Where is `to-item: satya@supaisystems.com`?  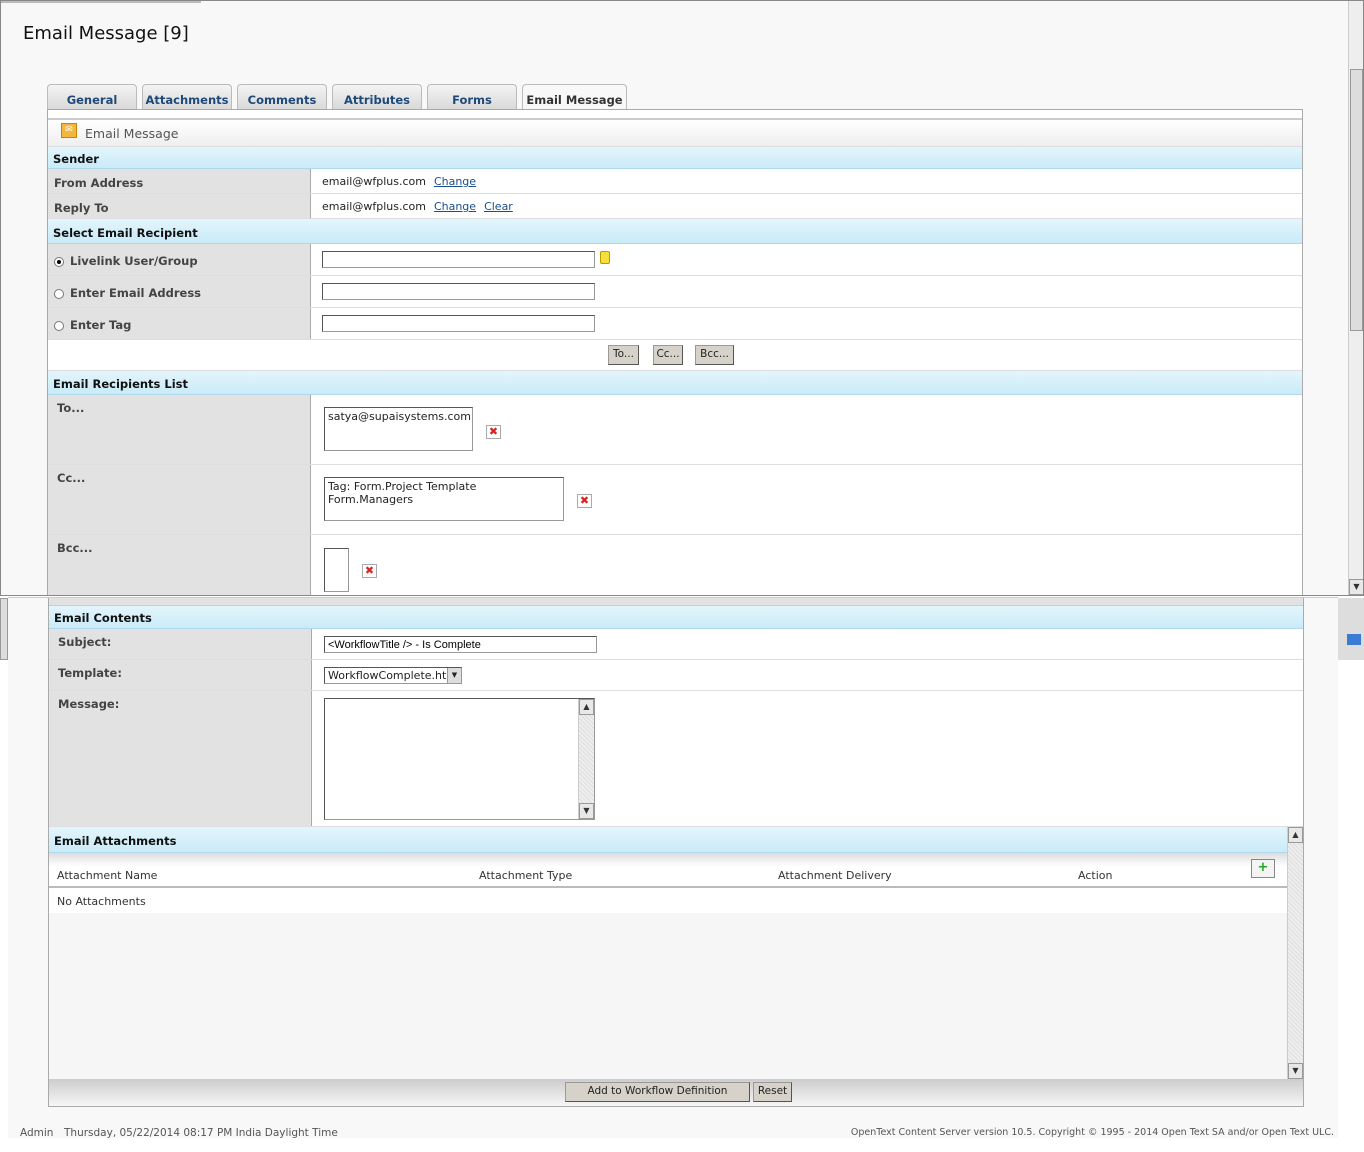
to-item: satya@supaisystems.com is located at coordinates (399, 416).